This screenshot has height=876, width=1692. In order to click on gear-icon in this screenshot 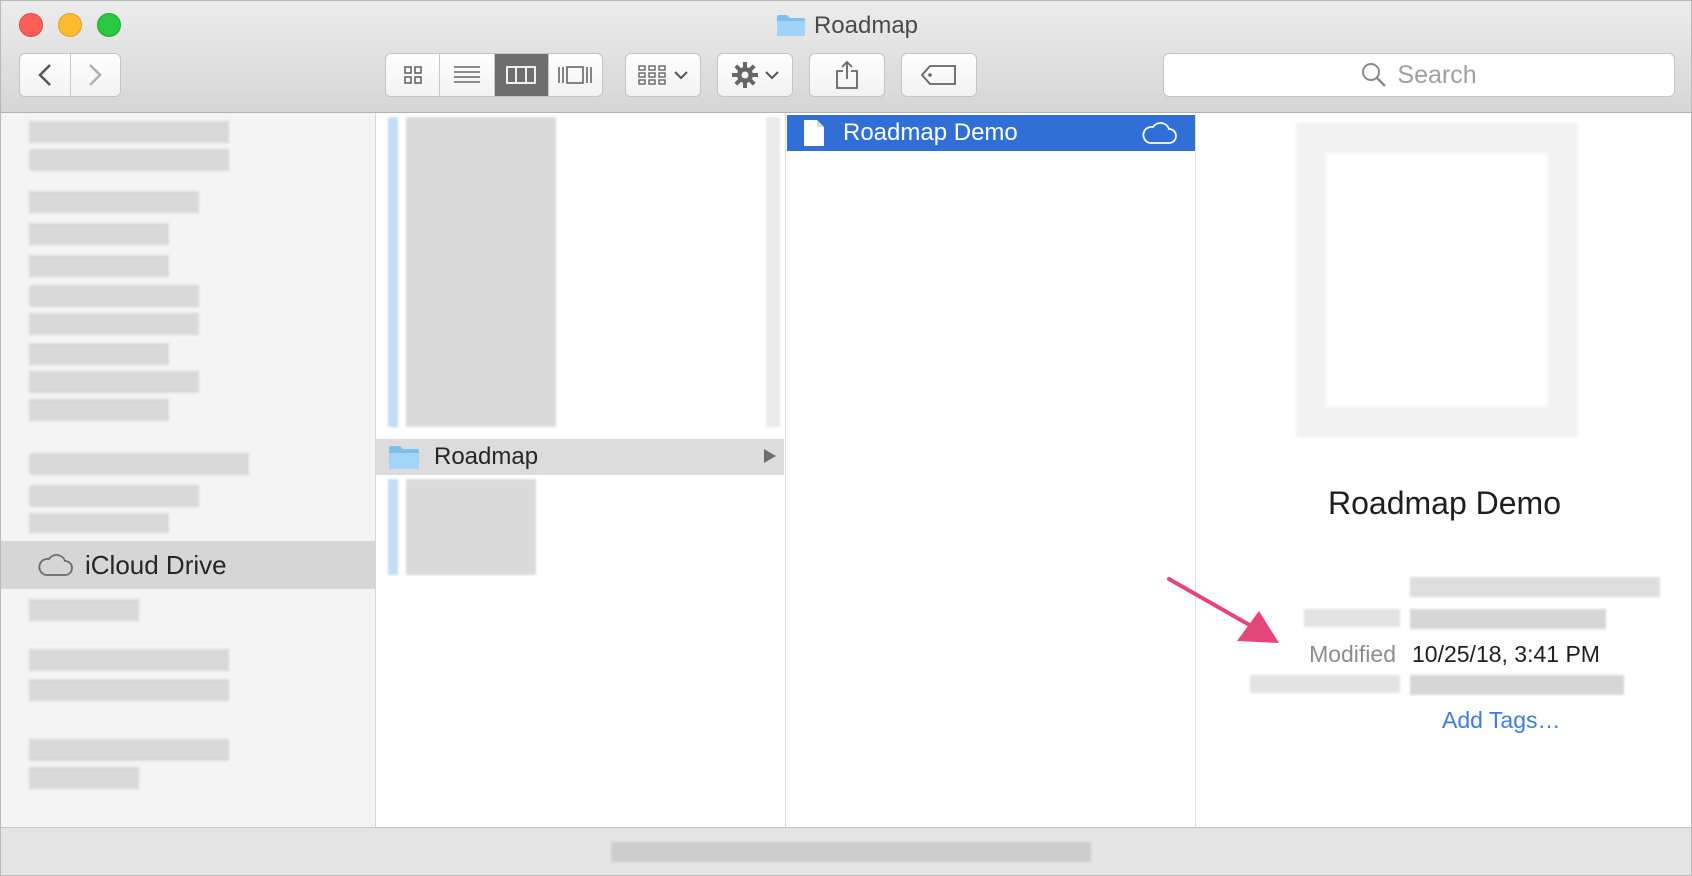, I will do `click(745, 75)`.